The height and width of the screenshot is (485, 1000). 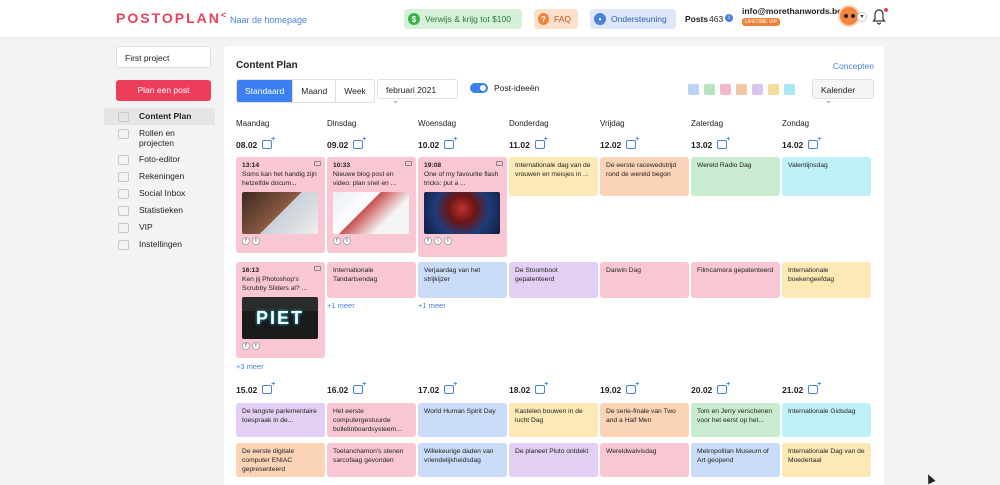 What do you see at coordinates (172, 18) in the screenshot?
I see `logo: POSTOPLAN<` at bounding box center [172, 18].